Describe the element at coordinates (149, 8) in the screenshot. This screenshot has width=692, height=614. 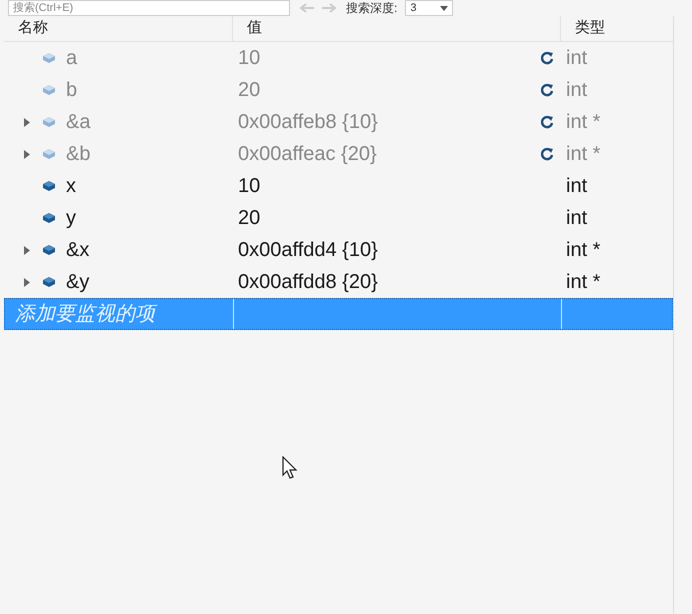
I see `search-field: 搜索(Ctrl+E)` at that location.